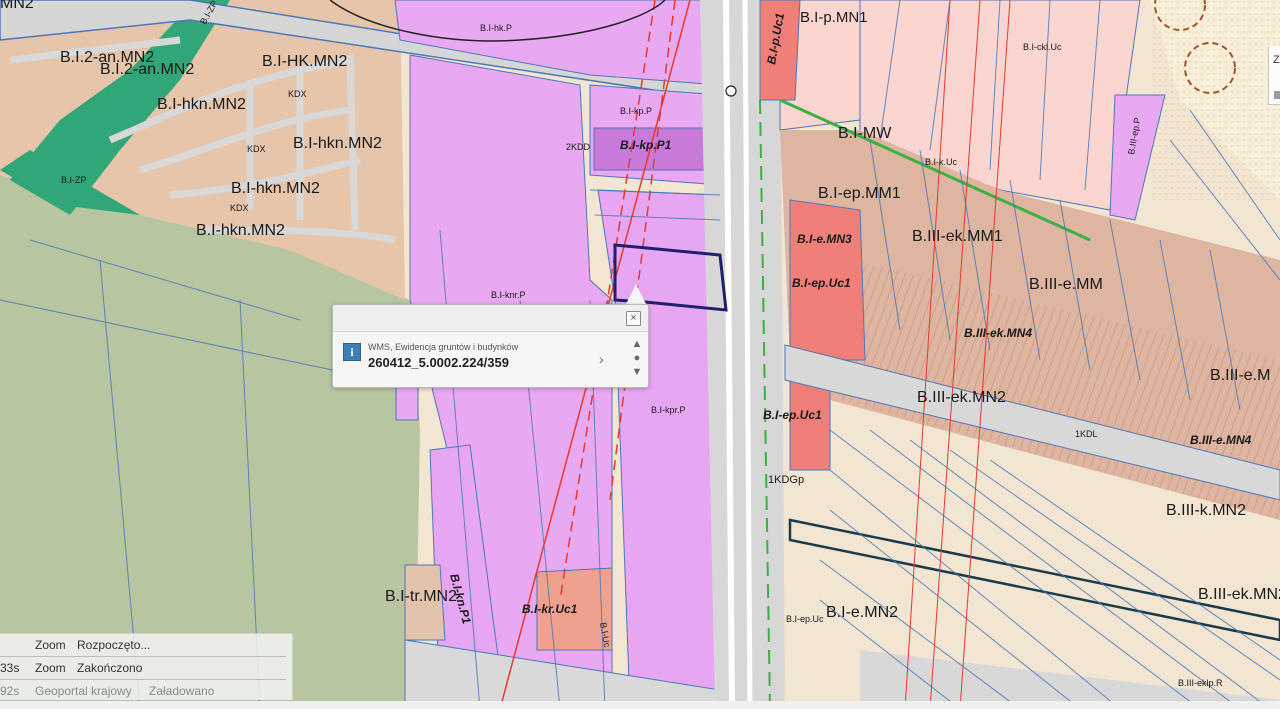  I want to click on map-label: B.I-kr.Uc1, so click(550, 609).